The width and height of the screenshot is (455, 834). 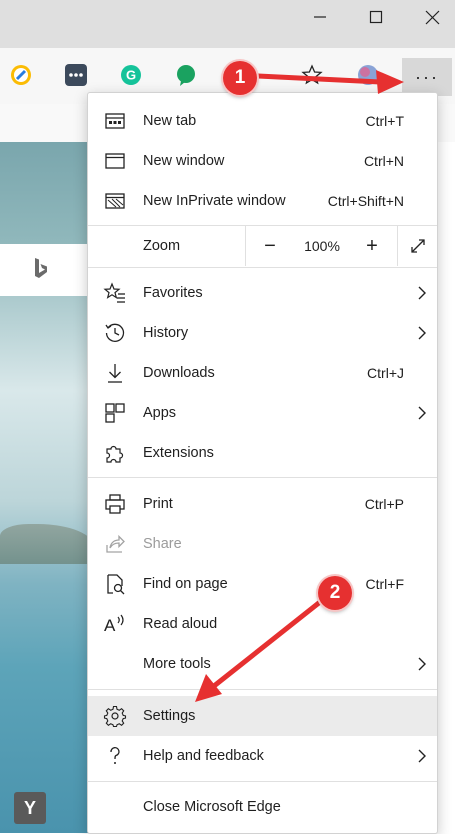 I want to click on menu-item-print: Print Ctrl+P, so click(x=262, y=504).